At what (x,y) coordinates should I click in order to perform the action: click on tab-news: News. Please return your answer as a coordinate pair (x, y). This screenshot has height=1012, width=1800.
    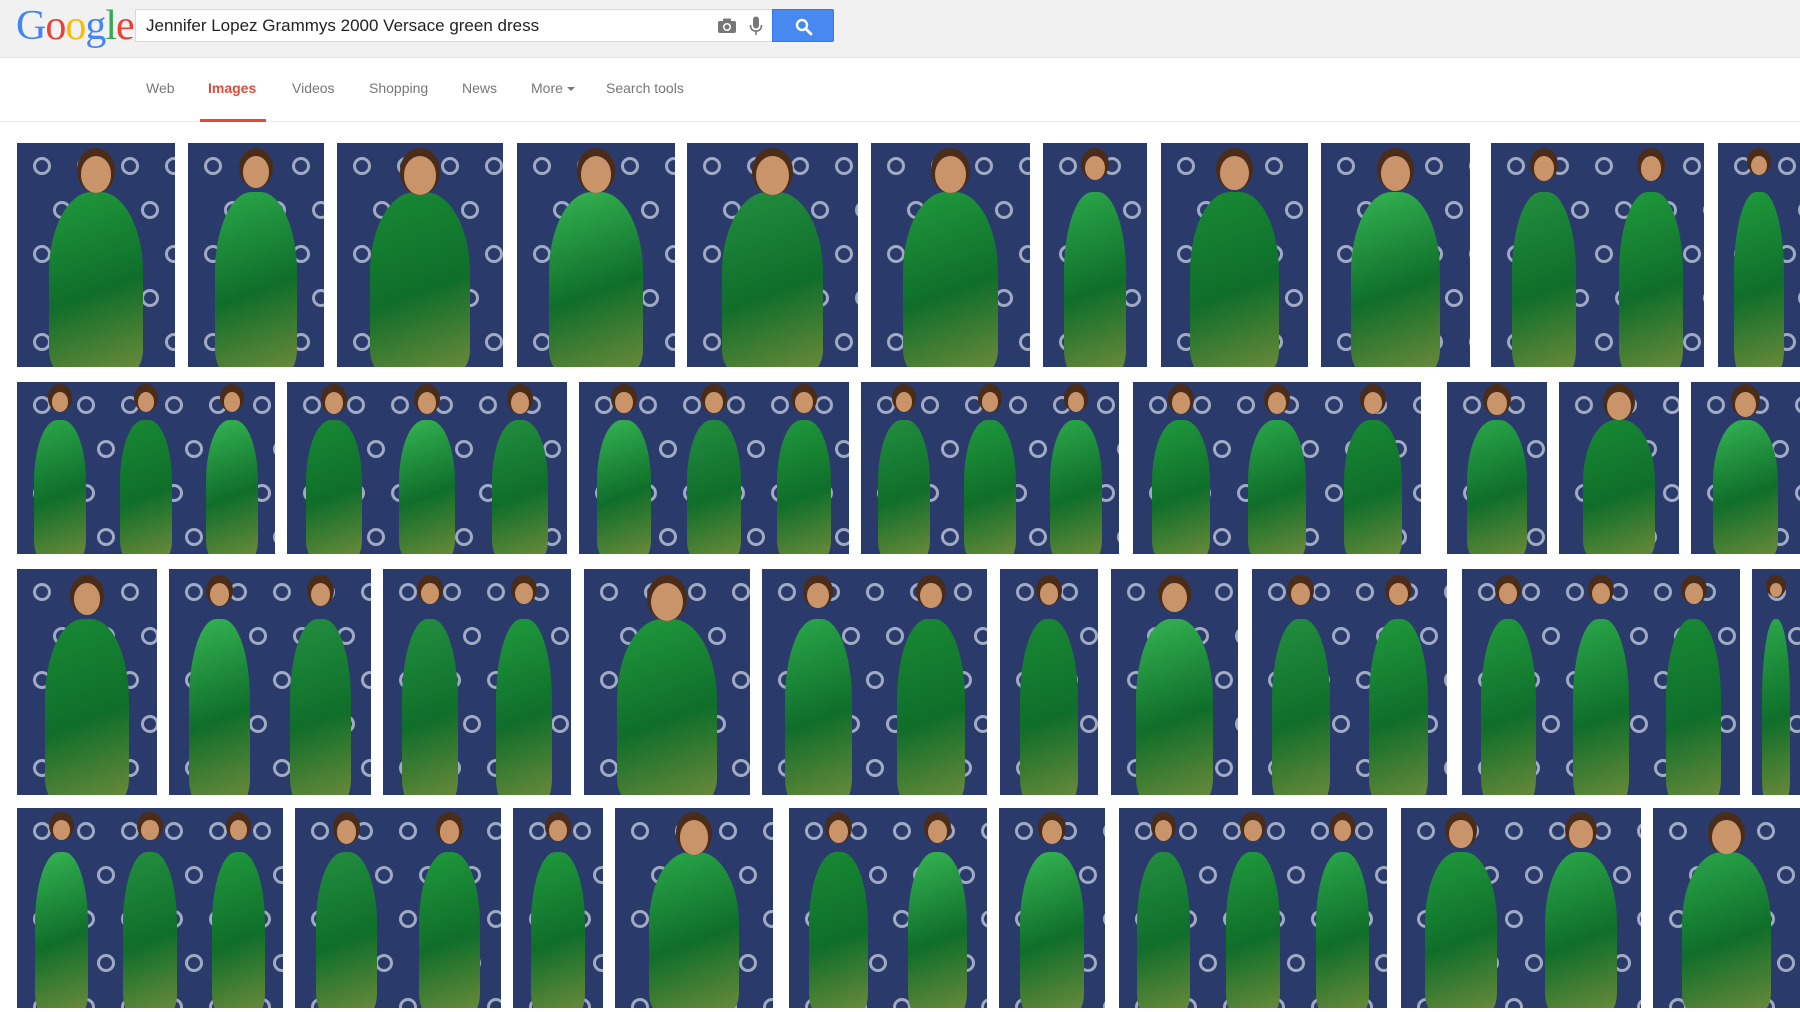
    Looking at the image, I should click on (479, 88).